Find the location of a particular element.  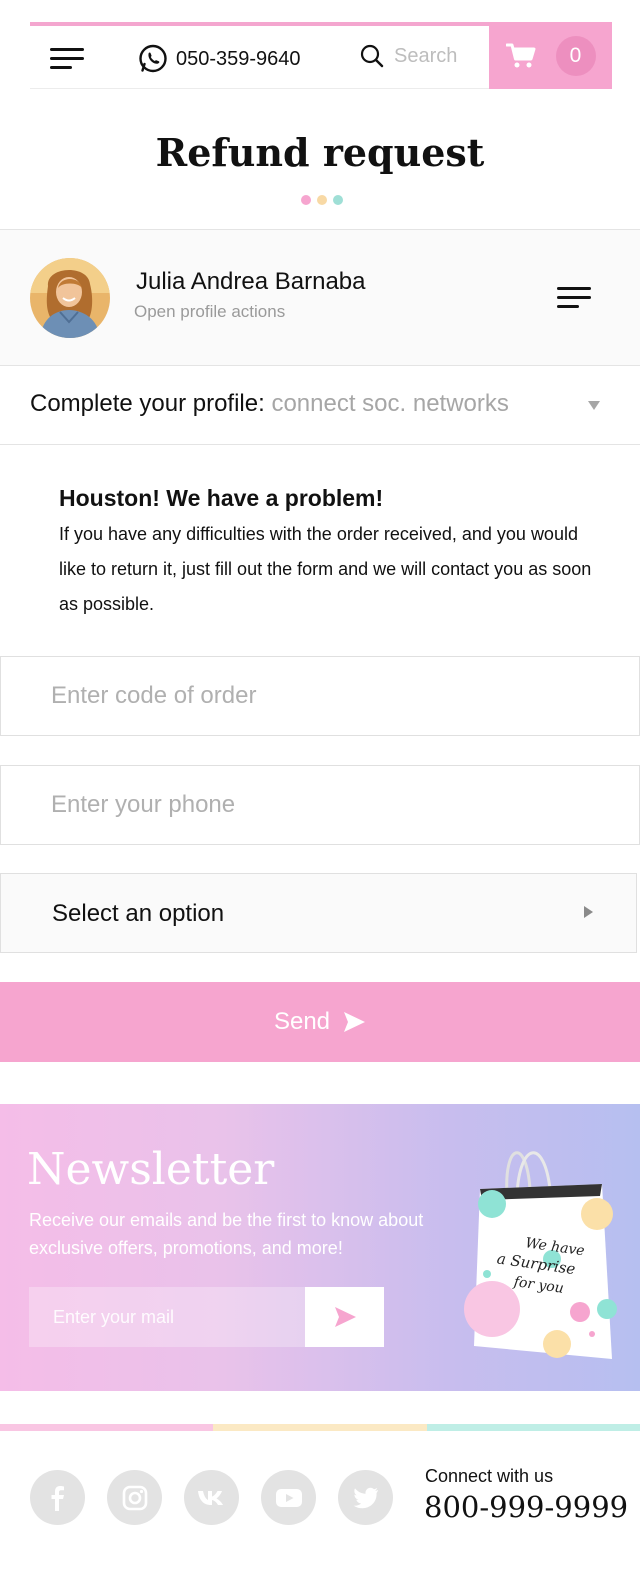

twitter-icon is located at coordinates (365, 1497).